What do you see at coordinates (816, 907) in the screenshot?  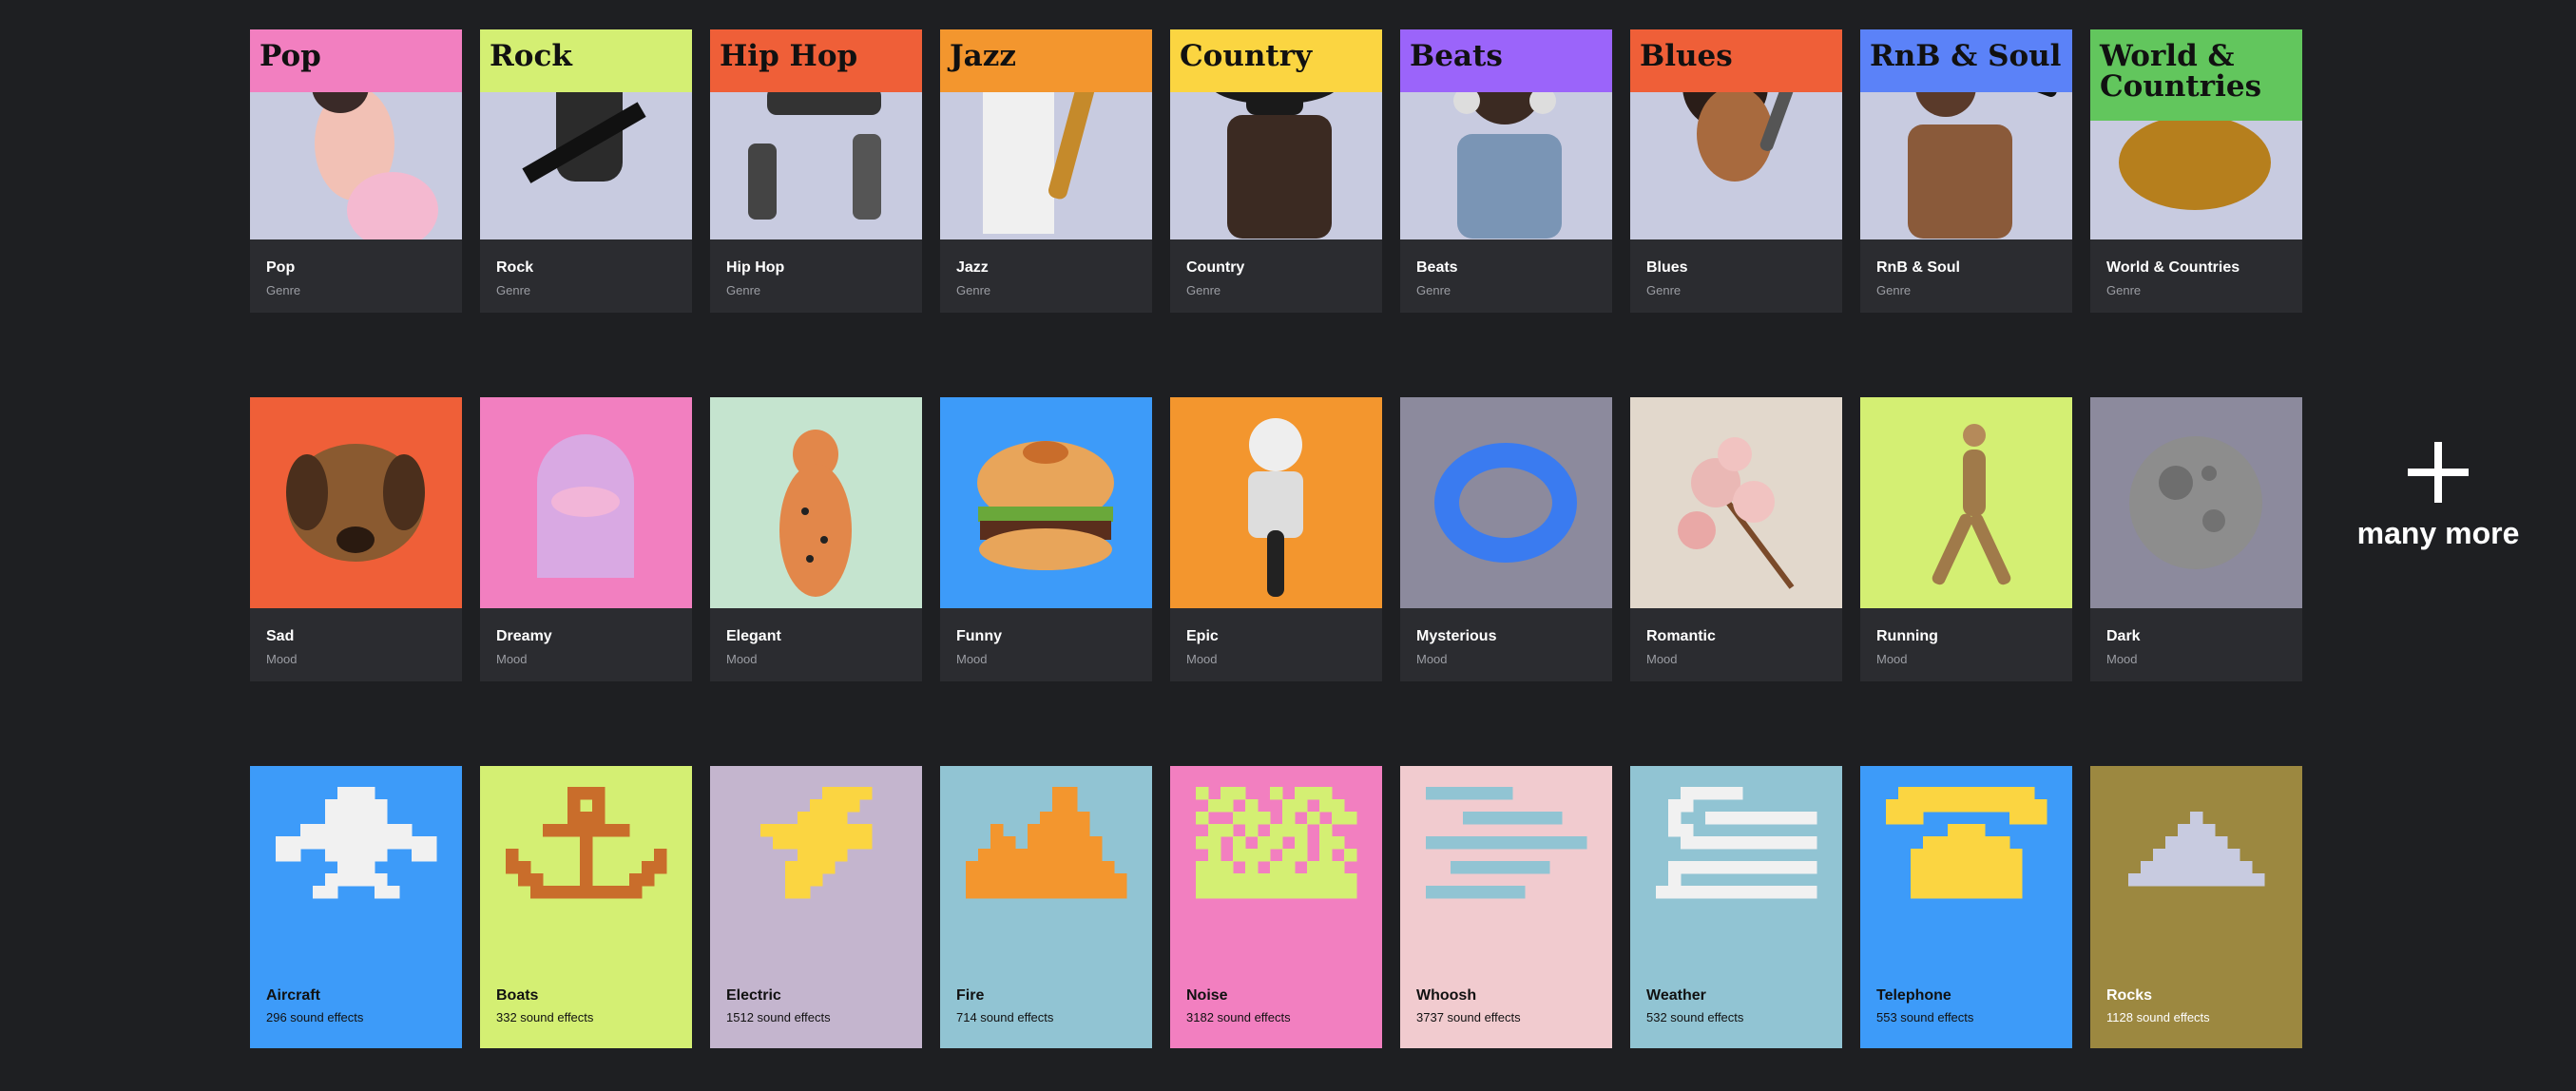 I see `sfx-card: Electric 1512 sound effects` at bounding box center [816, 907].